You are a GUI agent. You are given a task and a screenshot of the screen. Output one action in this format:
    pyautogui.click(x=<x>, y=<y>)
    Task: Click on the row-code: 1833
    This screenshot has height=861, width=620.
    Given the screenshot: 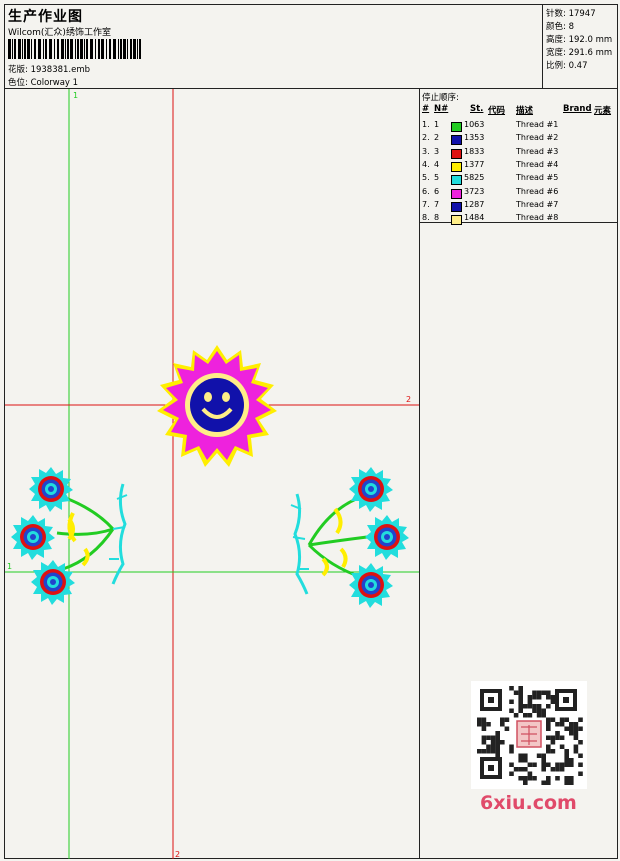 What is the action you would take?
    pyautogui.click(x=474, y=151)
    